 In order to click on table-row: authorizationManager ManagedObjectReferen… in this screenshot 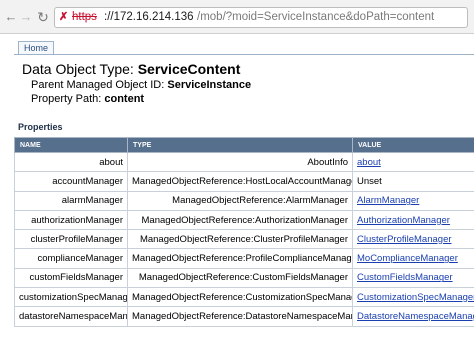, I will do `click(244, 220)`.